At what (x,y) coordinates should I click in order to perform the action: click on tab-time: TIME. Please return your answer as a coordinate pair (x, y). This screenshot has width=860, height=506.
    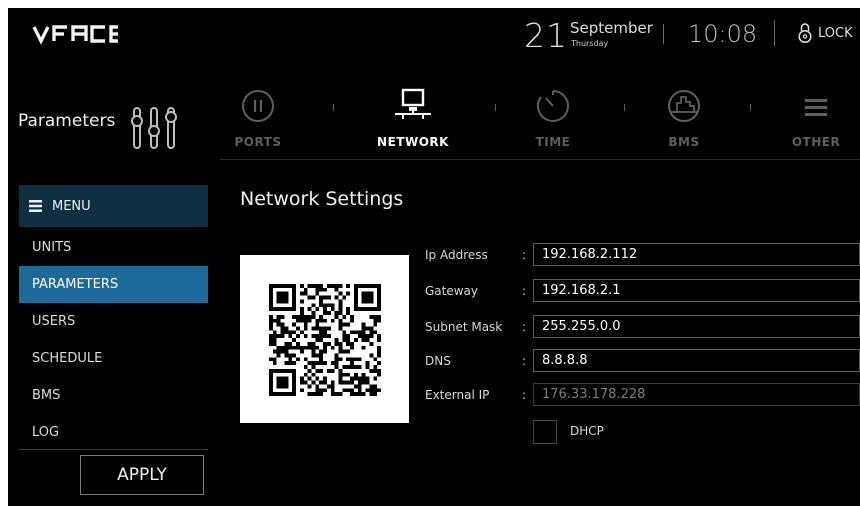
    Looking at the image, I should click on (553, 119).